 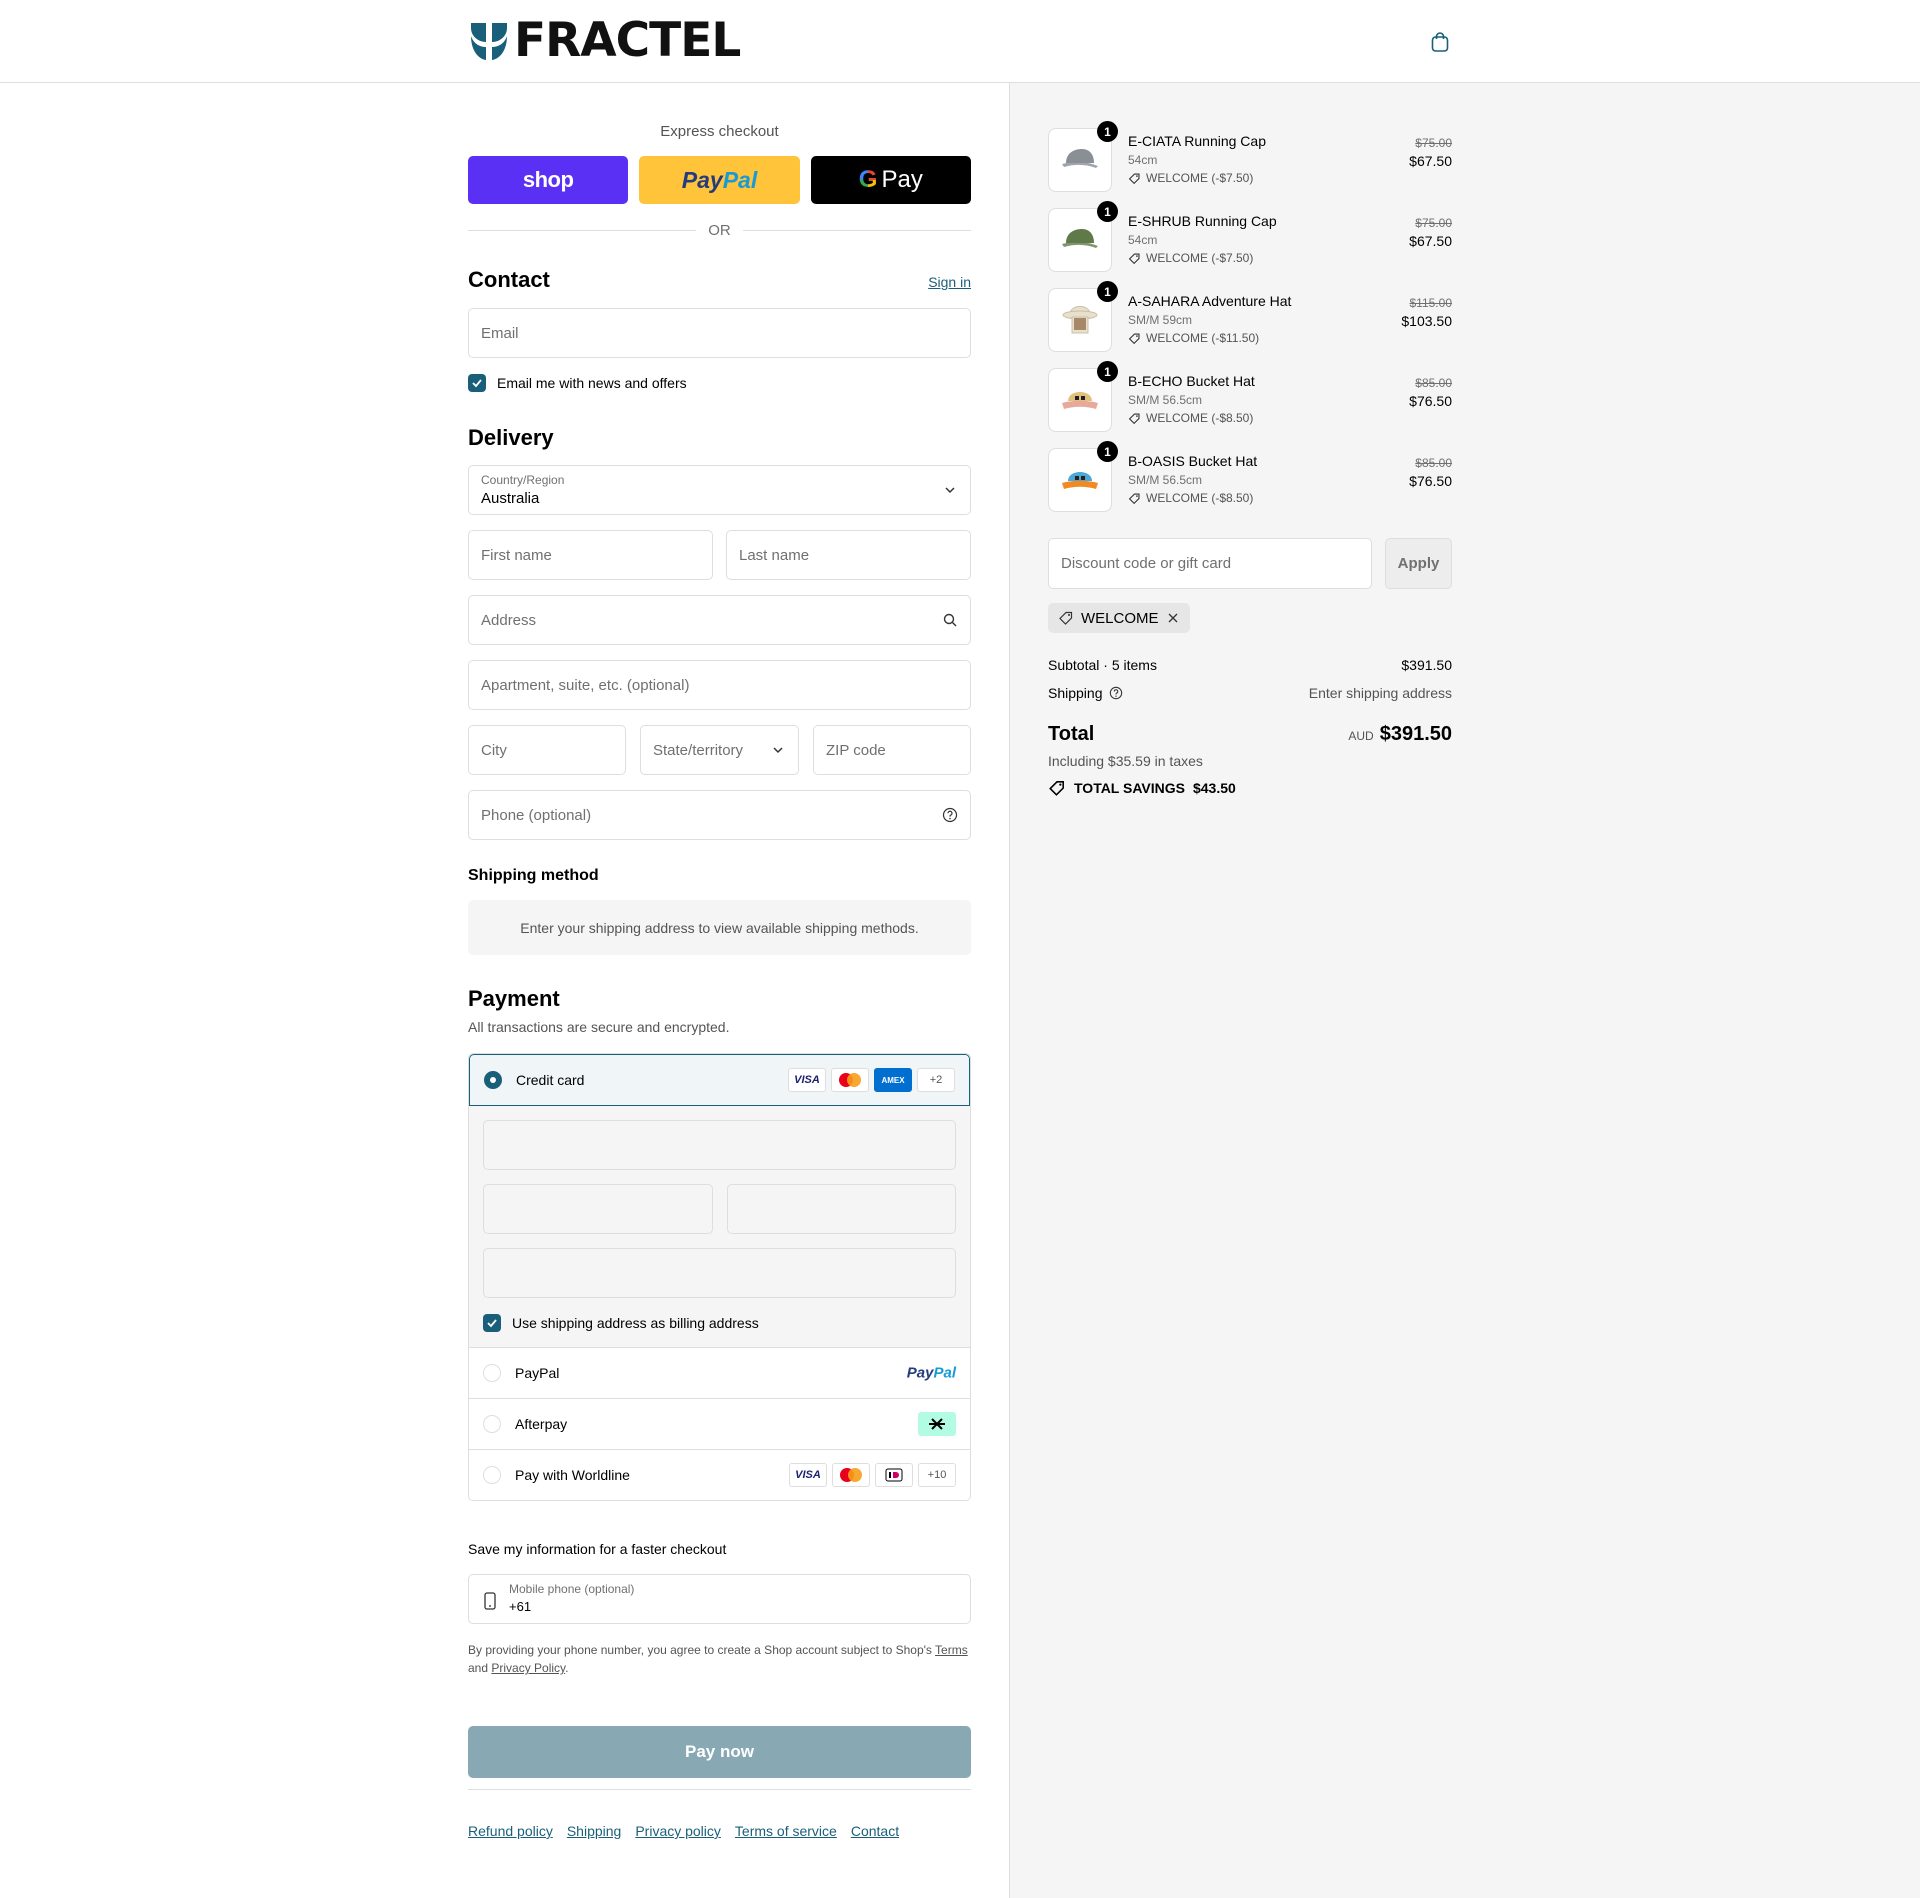 I want to click on country-select: Country/Region Australia, so click(x=719, y=490).